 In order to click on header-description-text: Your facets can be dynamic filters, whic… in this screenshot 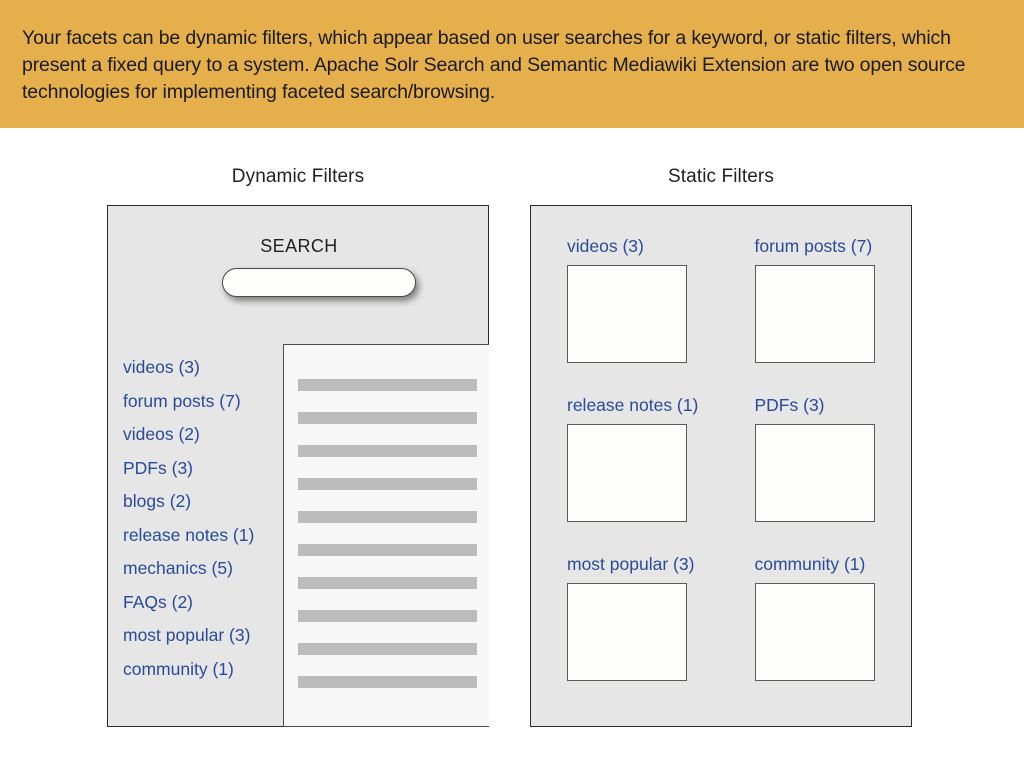, I will do `click(494, 65)`.